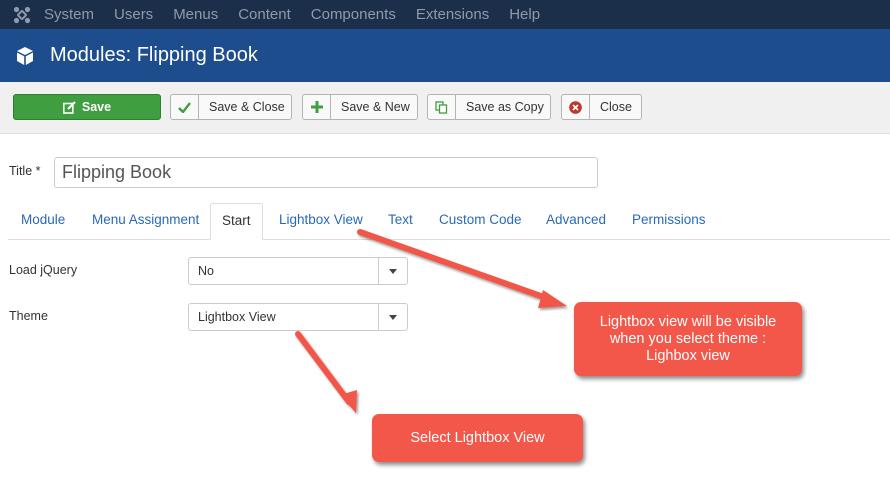  Describe the element at coordinates (247, 107) in the screenshot. I see `save-close-label: Save & Close` at that location.